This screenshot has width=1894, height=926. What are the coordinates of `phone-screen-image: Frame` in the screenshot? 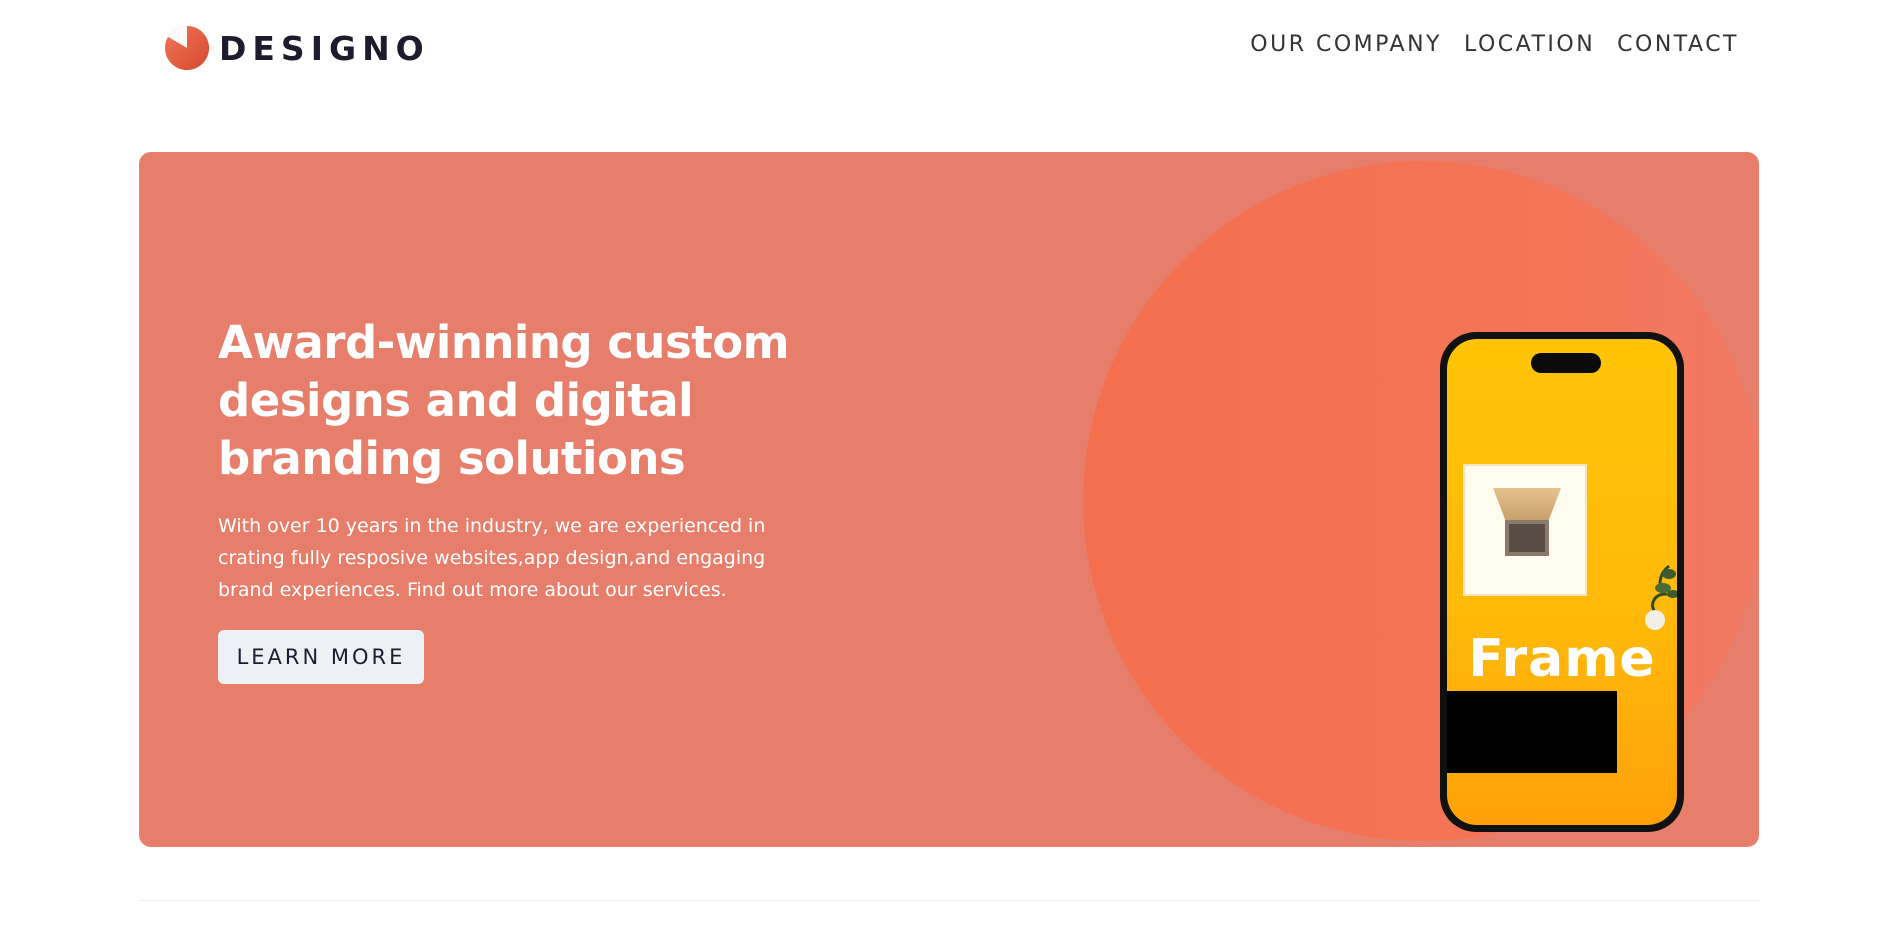 It's located at (1562, 582).